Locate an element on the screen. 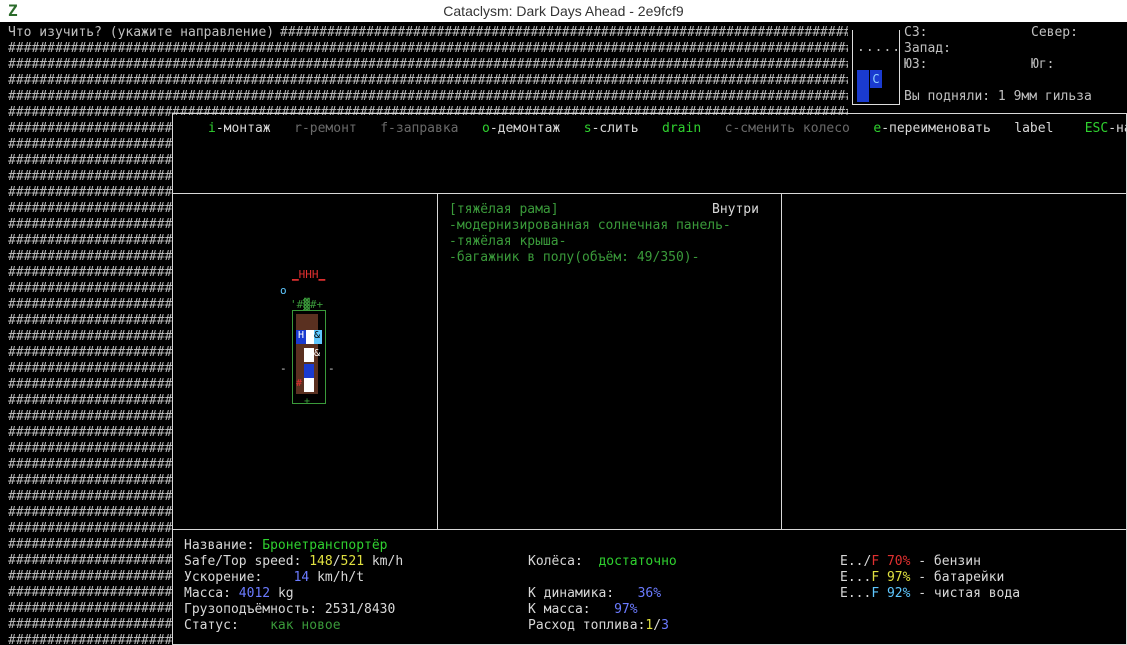 The height and width of the screenshot is (645, 1127). stat-accel-label: Ускорение: is located at coordinates (223, 577).